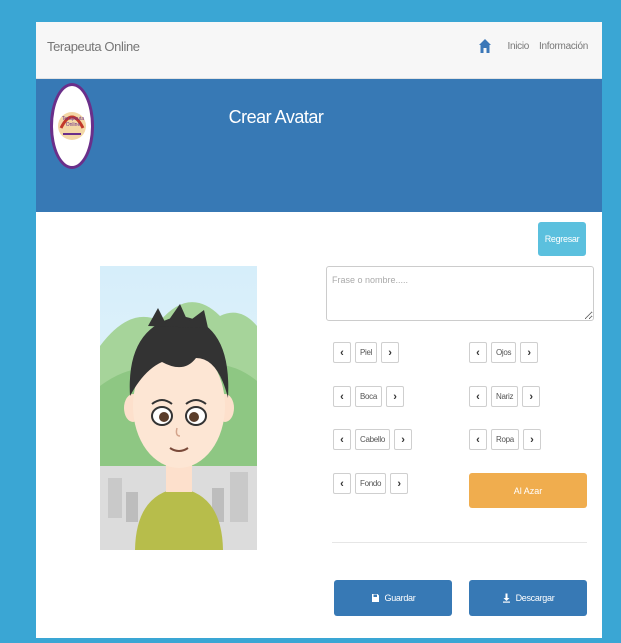  I want to click on page-title: Crear Avatar, so click(276, 117).